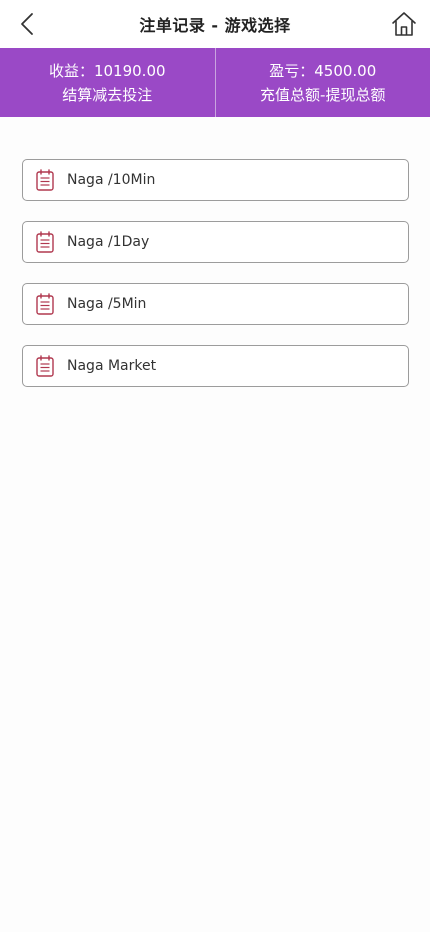 This screenshot has width=430, height=932. I want to click on game-item-naga-market: Naga Market, so click(215, 366).